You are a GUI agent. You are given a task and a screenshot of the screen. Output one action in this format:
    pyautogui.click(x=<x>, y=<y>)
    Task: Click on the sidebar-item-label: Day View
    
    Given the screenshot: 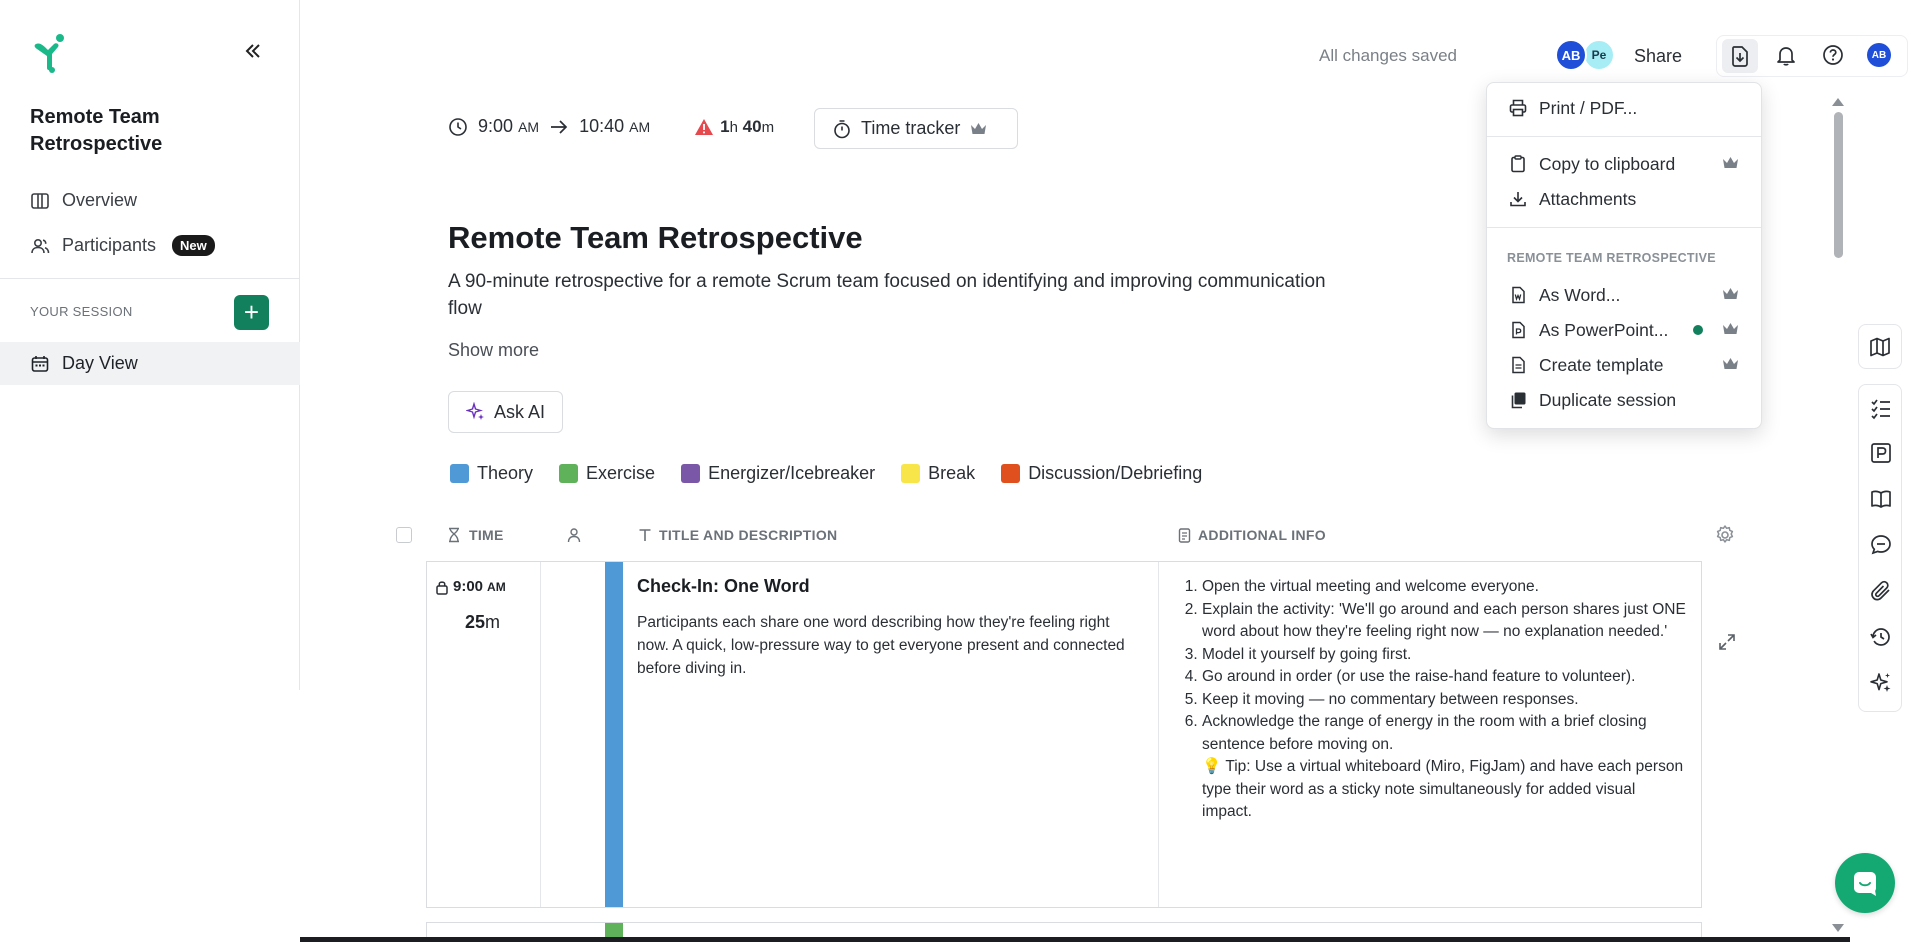 What is the action you would take?
    pyautogui.click(x=100, y=363)
    